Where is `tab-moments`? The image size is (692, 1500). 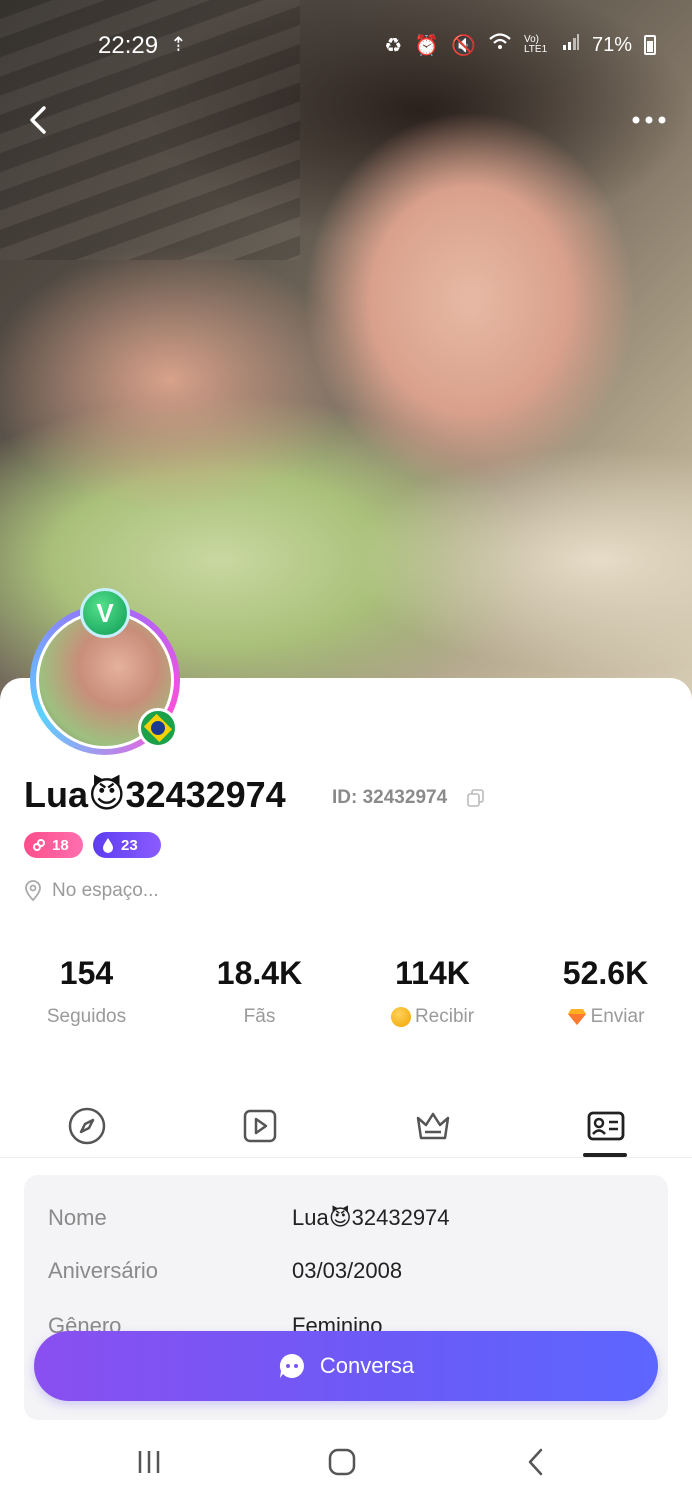
tab-moments is located at coordinates (86, 1128).